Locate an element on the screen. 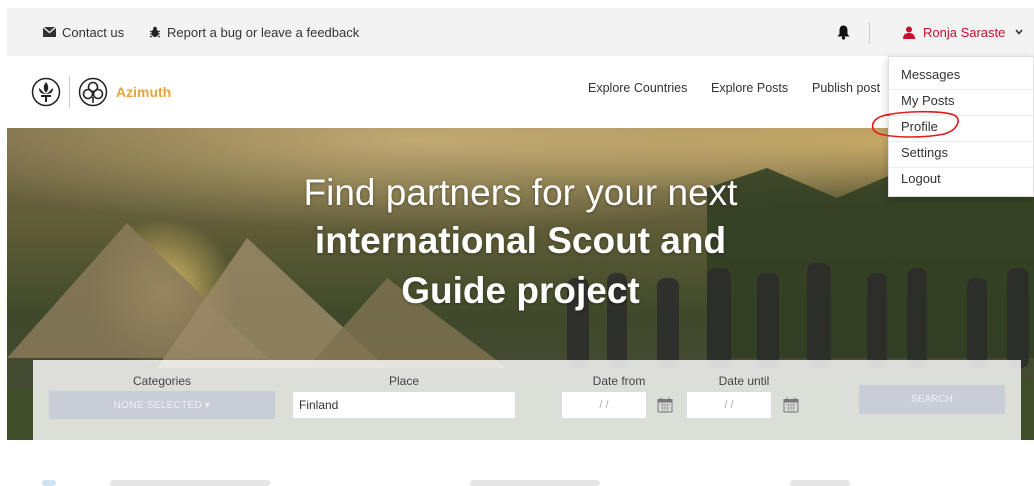  topbar-divider is located at coordinates (869, 33).